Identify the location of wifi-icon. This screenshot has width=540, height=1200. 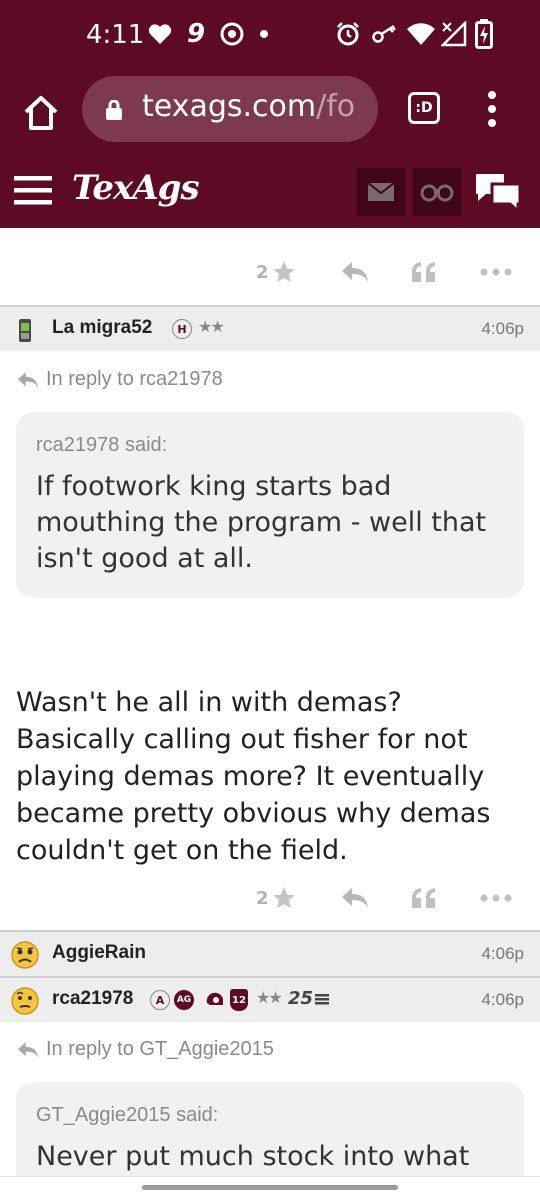
(421, 34).